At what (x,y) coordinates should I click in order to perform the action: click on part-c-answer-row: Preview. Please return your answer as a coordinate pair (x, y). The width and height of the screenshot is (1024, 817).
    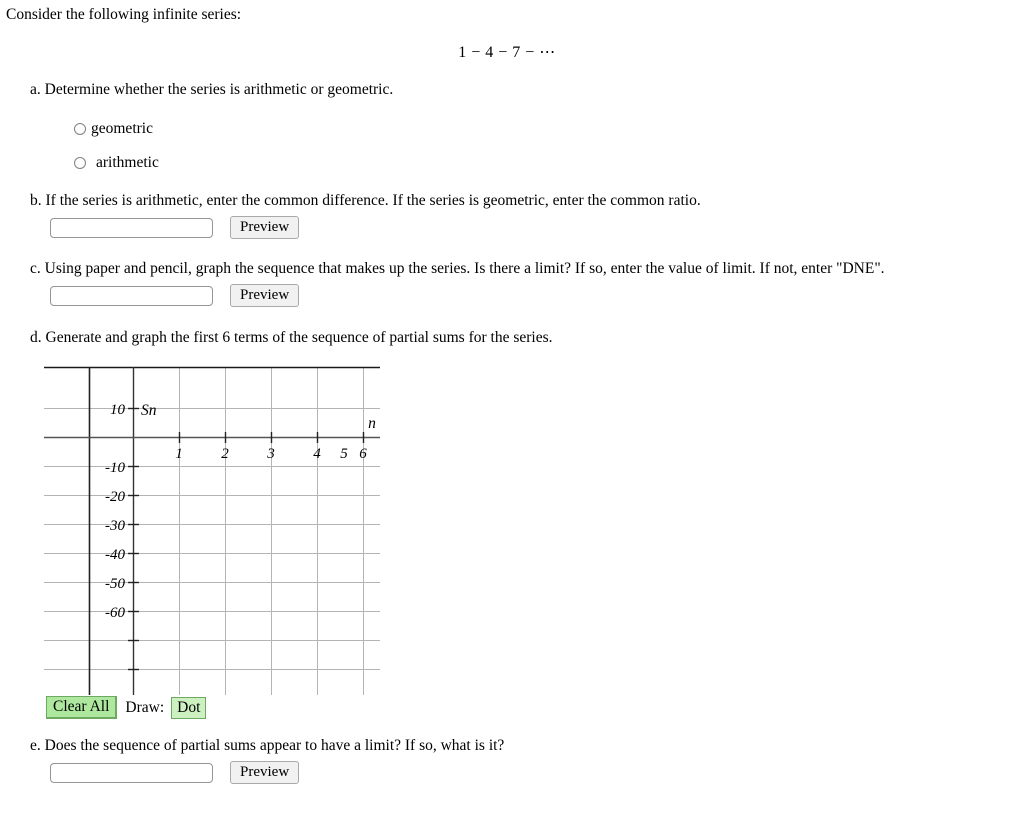
    Looking at the image, I should click on (175, 295).